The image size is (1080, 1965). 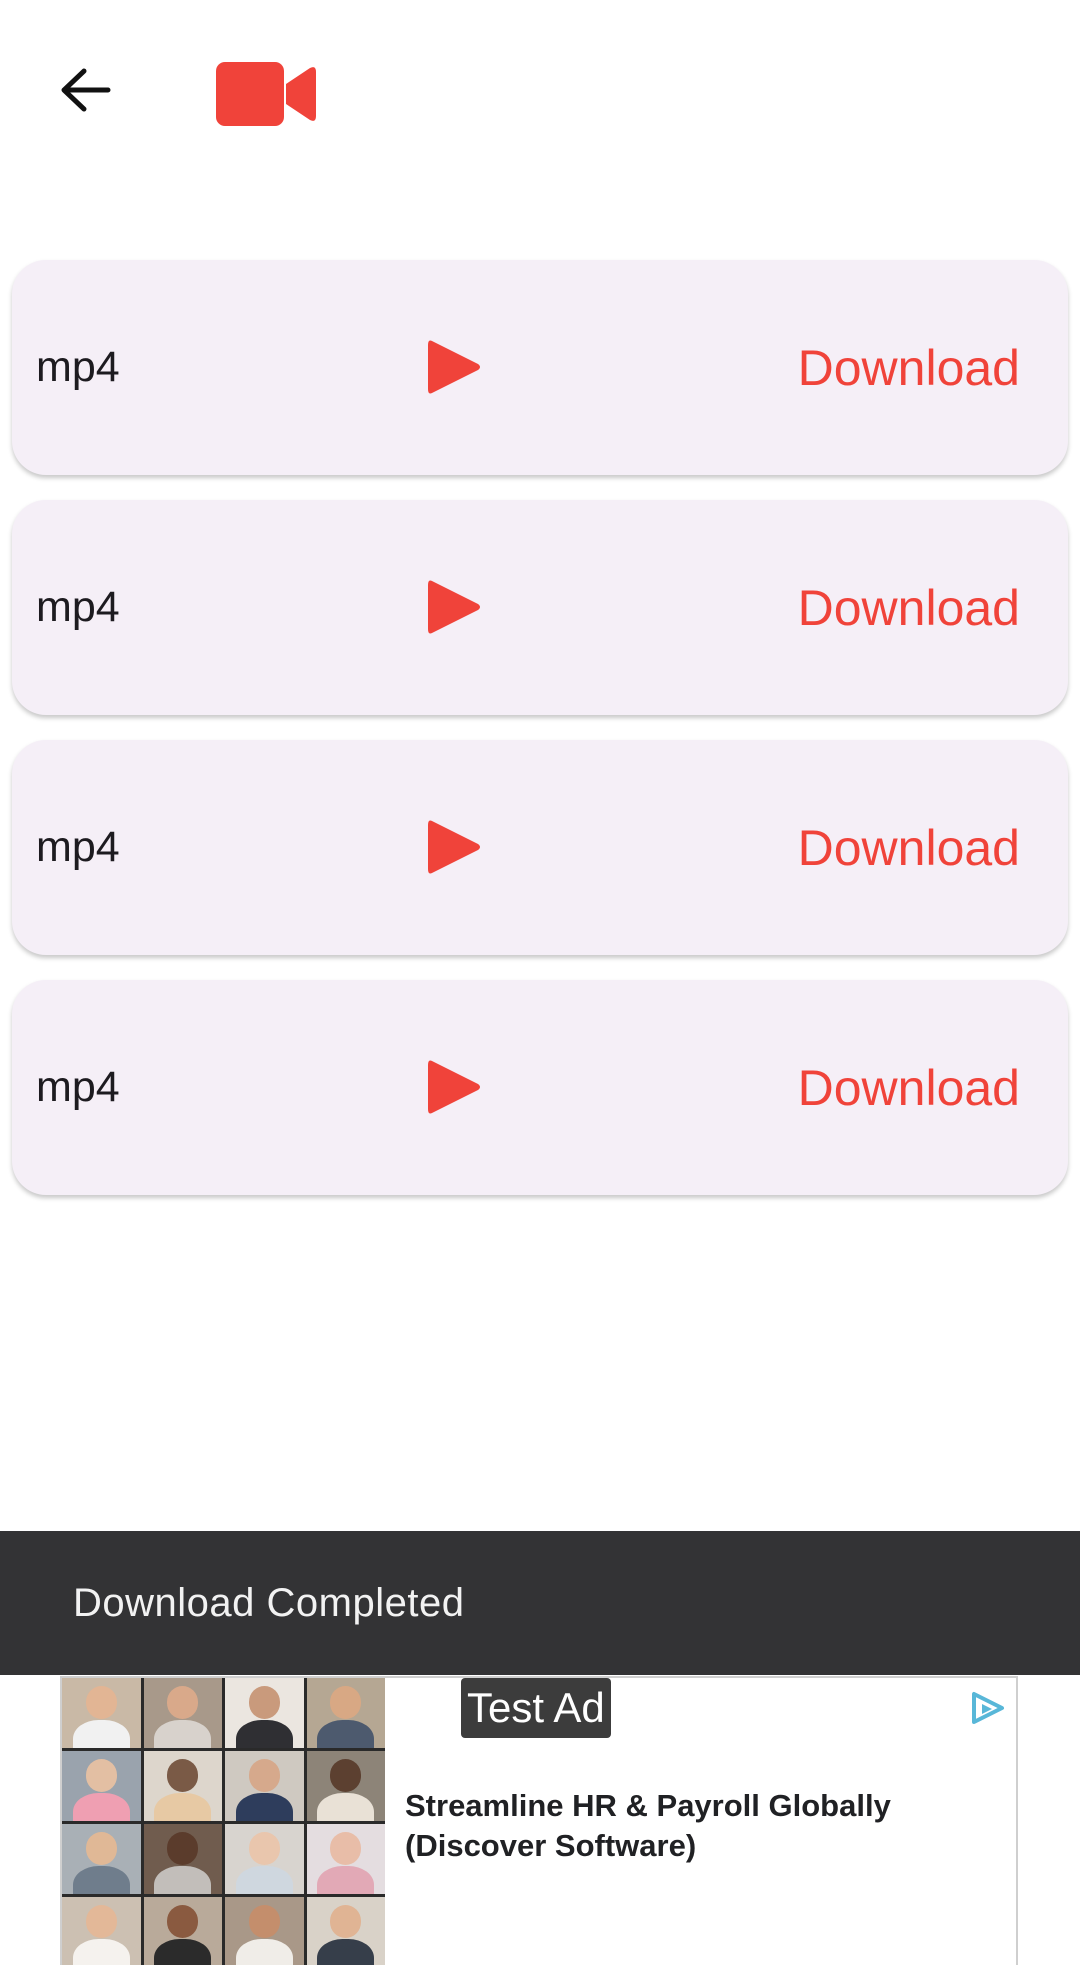 I want to click on ad-image, so click(x=223, y=1821).